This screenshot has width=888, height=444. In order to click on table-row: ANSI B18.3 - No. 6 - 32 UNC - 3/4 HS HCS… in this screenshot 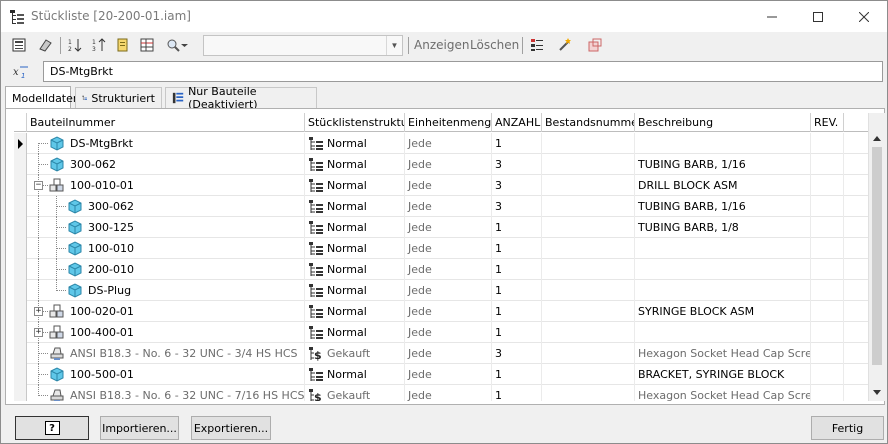, I will do `click(441, 353)`.